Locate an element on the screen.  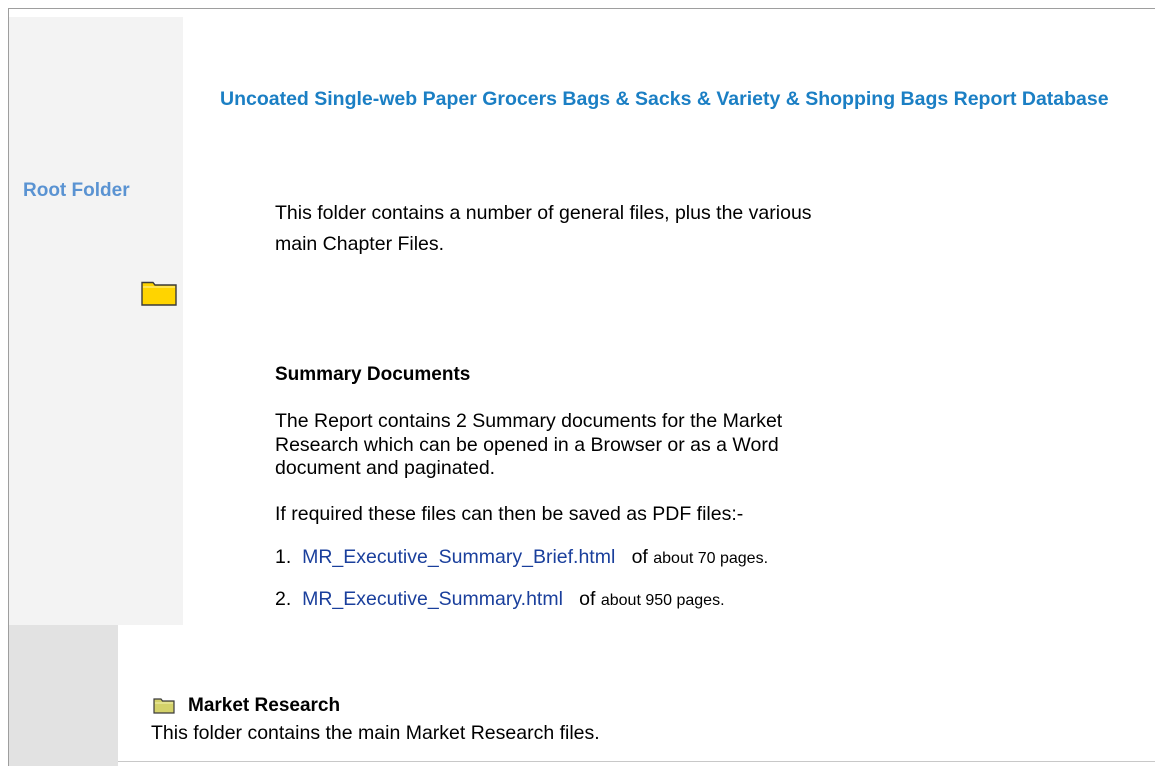
root-folder-label: Root Folder is located at coordinates (76, 190).